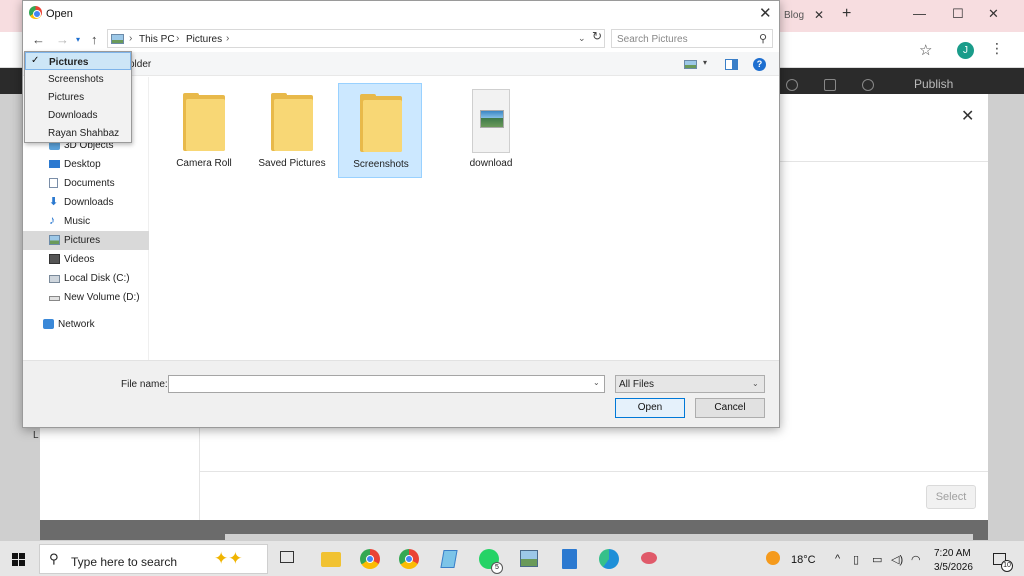  I want to click on dropdown-item-pictures-2: Pictures, so click(78, 97).